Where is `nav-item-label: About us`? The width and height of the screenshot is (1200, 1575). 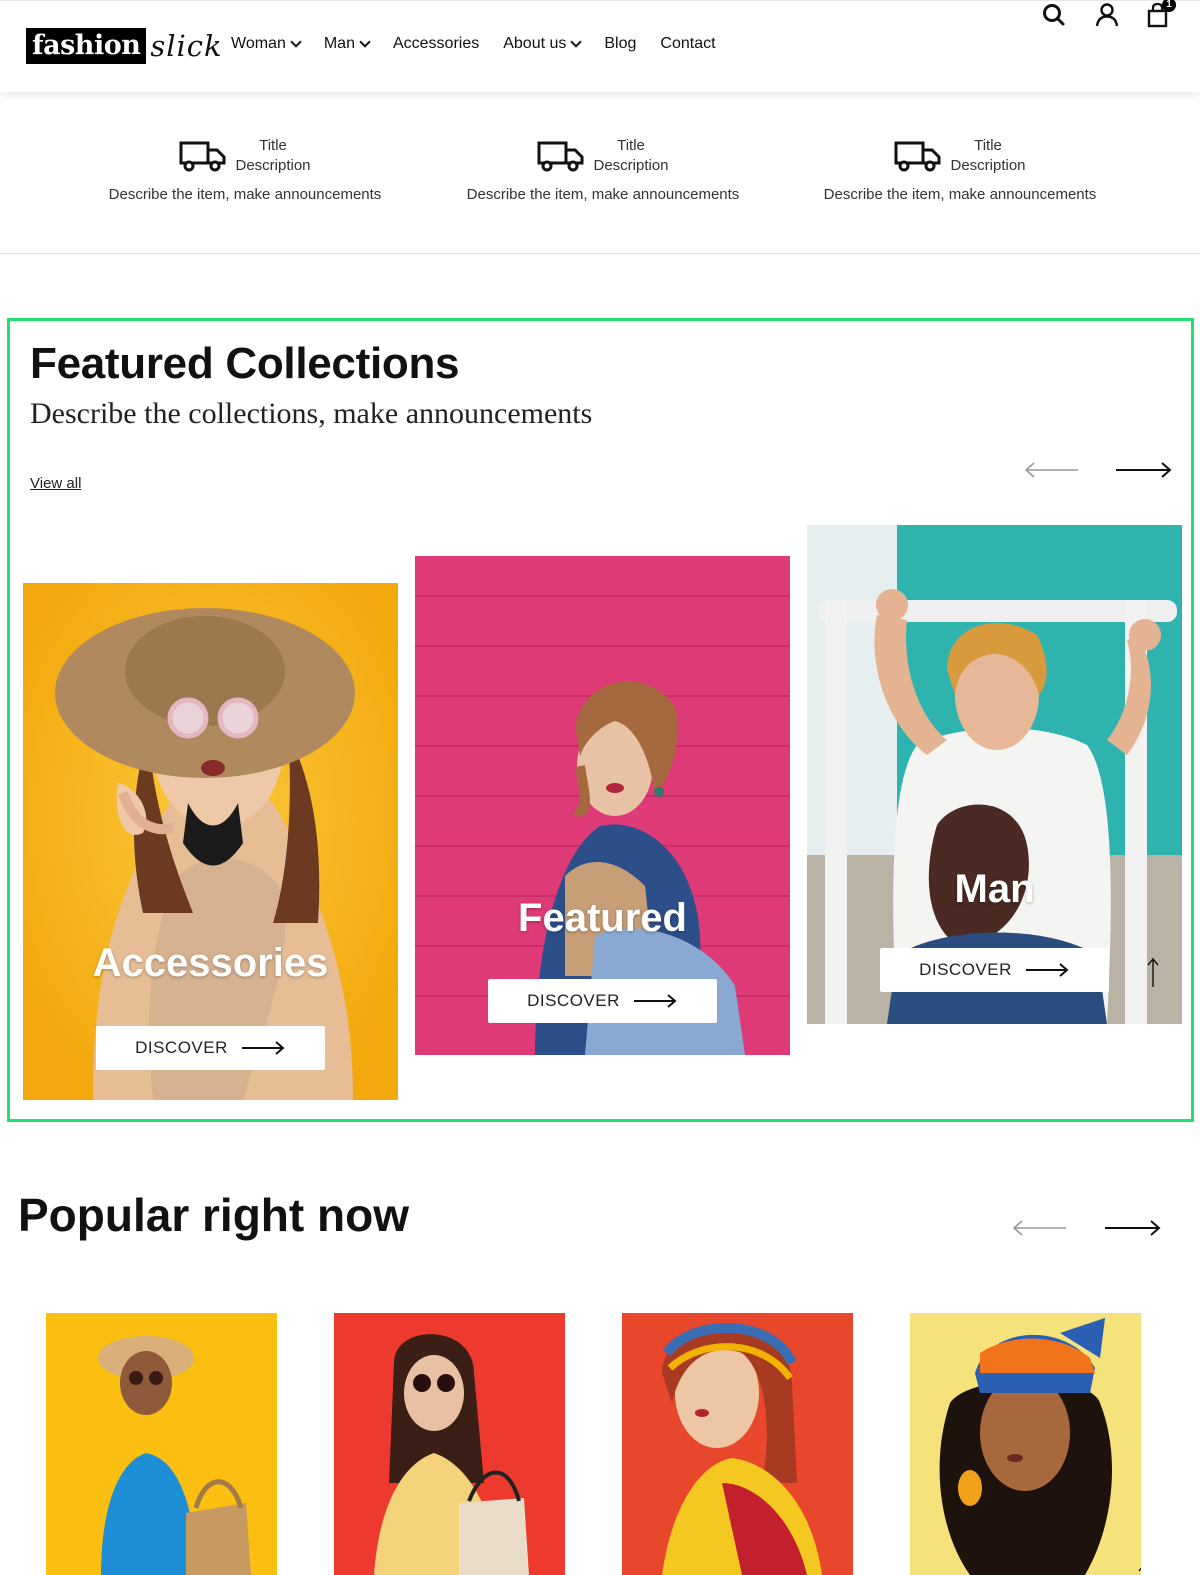
nav-item-label: About us is located at coordinates (535, 43).